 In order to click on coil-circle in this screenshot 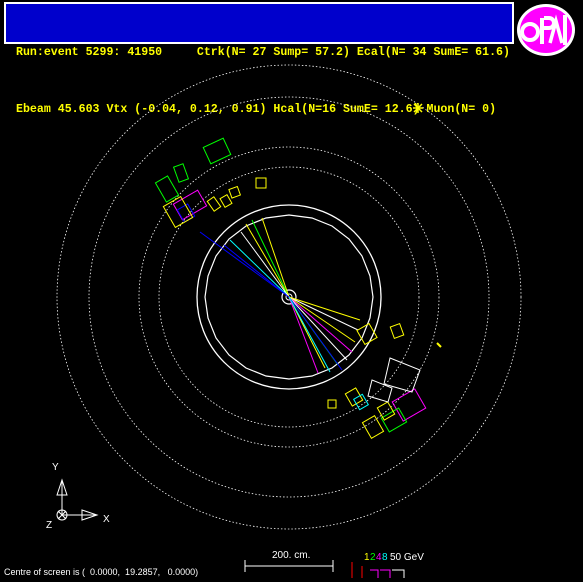, I will do `click(289, 297)`.